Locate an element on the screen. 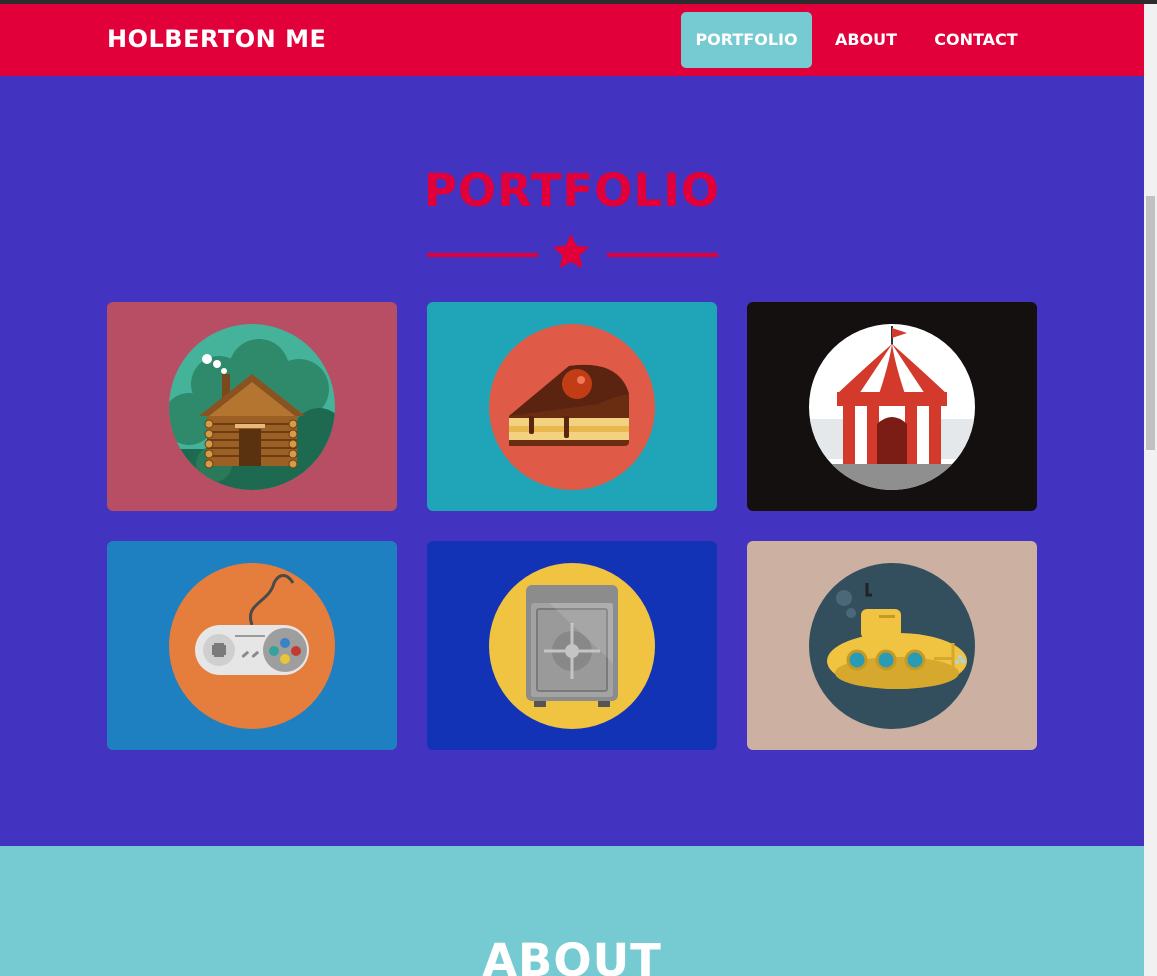 The height and width of the screenshot is (976, 1157). portfolio-item-circus is located at coordinates (892, 406).